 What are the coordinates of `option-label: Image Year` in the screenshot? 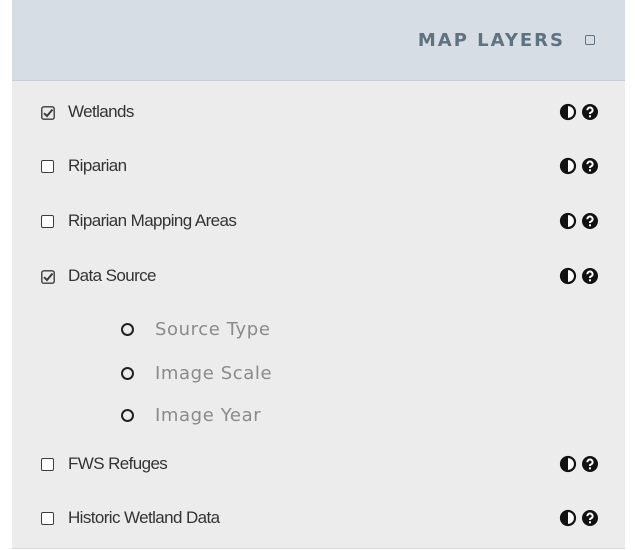 It's located at (208, 415).